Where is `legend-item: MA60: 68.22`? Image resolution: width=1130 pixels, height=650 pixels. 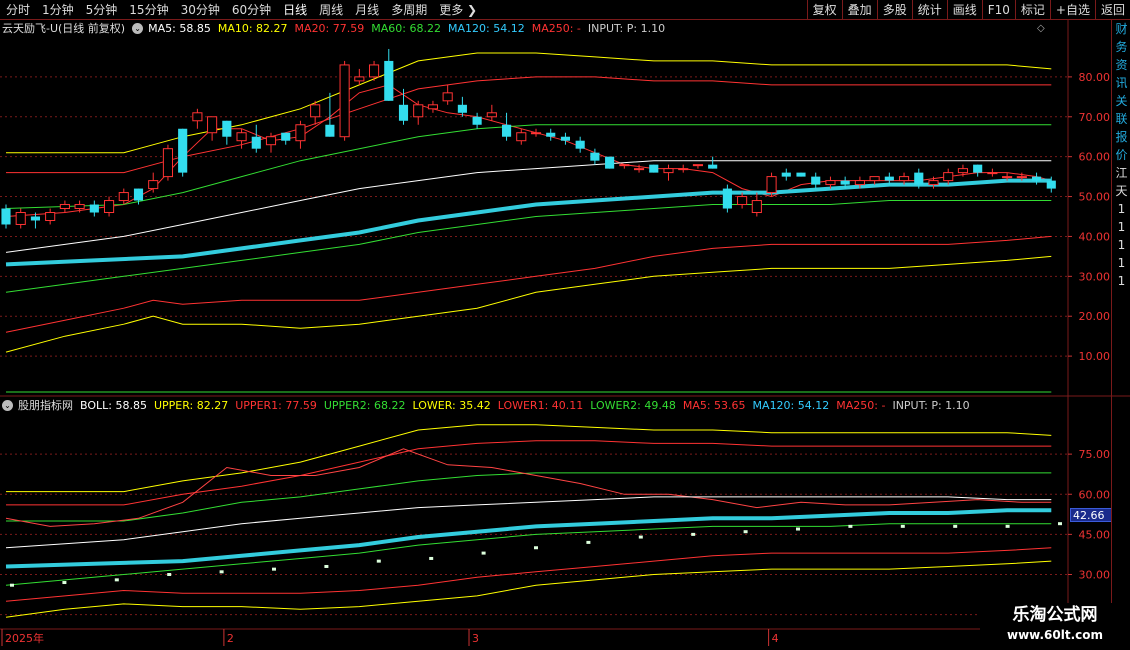
legend-item: MA60: 68.22 is located at coordinates (406, 28).